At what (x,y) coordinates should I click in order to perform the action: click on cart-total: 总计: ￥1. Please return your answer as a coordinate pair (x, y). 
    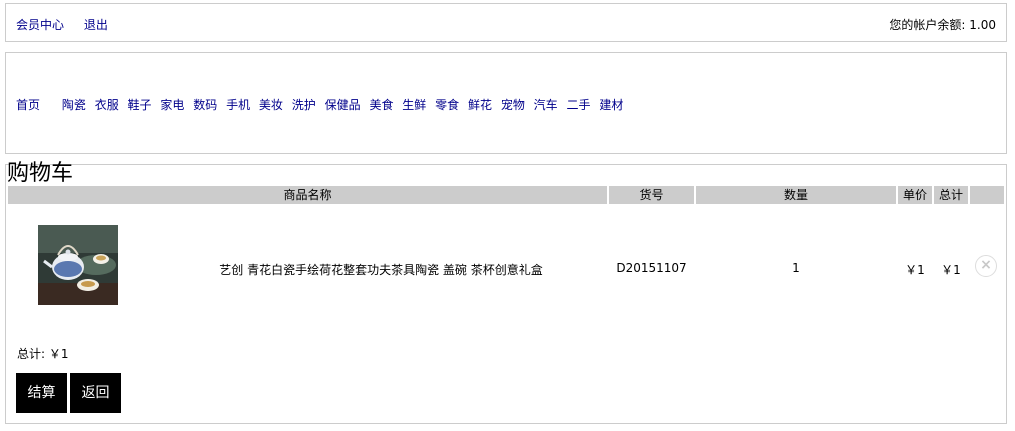
    Looking at the image, I should click on (43, 354).